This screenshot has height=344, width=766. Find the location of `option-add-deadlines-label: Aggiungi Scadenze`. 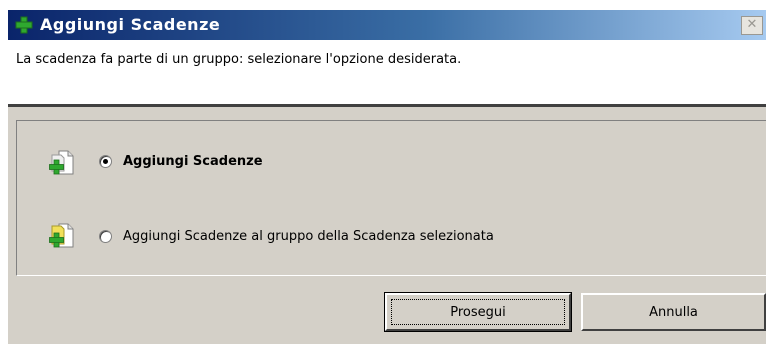

option-add-deadlines-label: Aggiungi Scadenze is located at coordinates (193, 162).